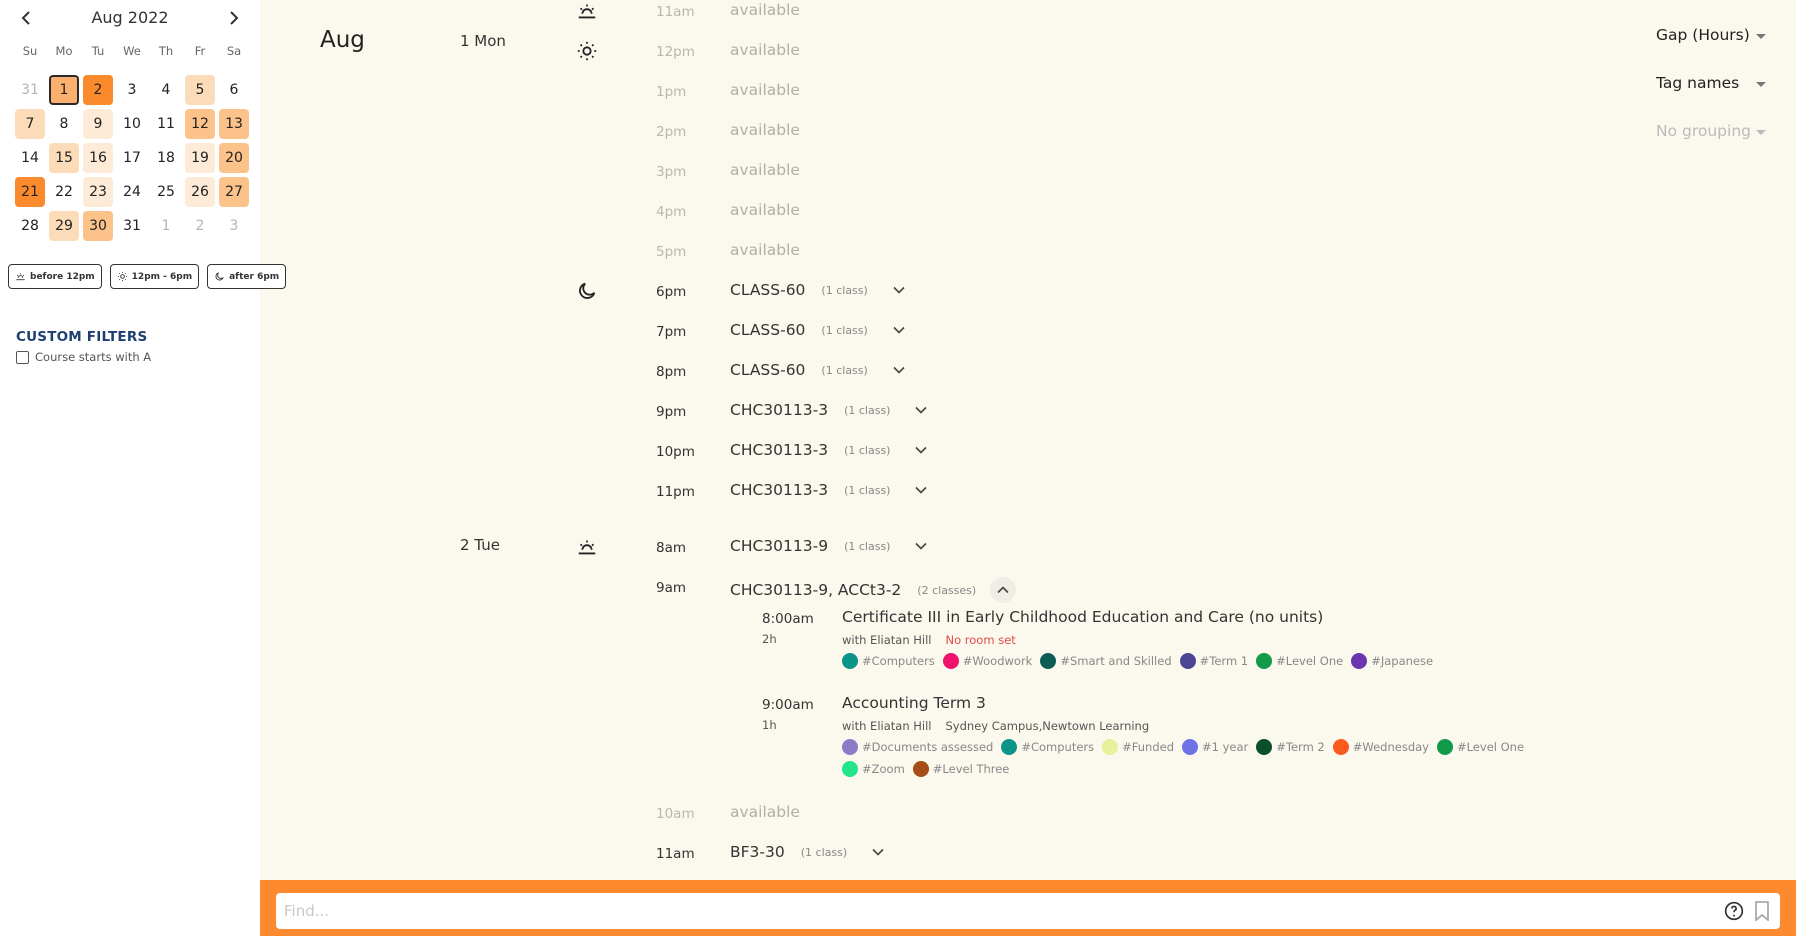  I want to click on slot-time: 5pm, so click(671, 252).